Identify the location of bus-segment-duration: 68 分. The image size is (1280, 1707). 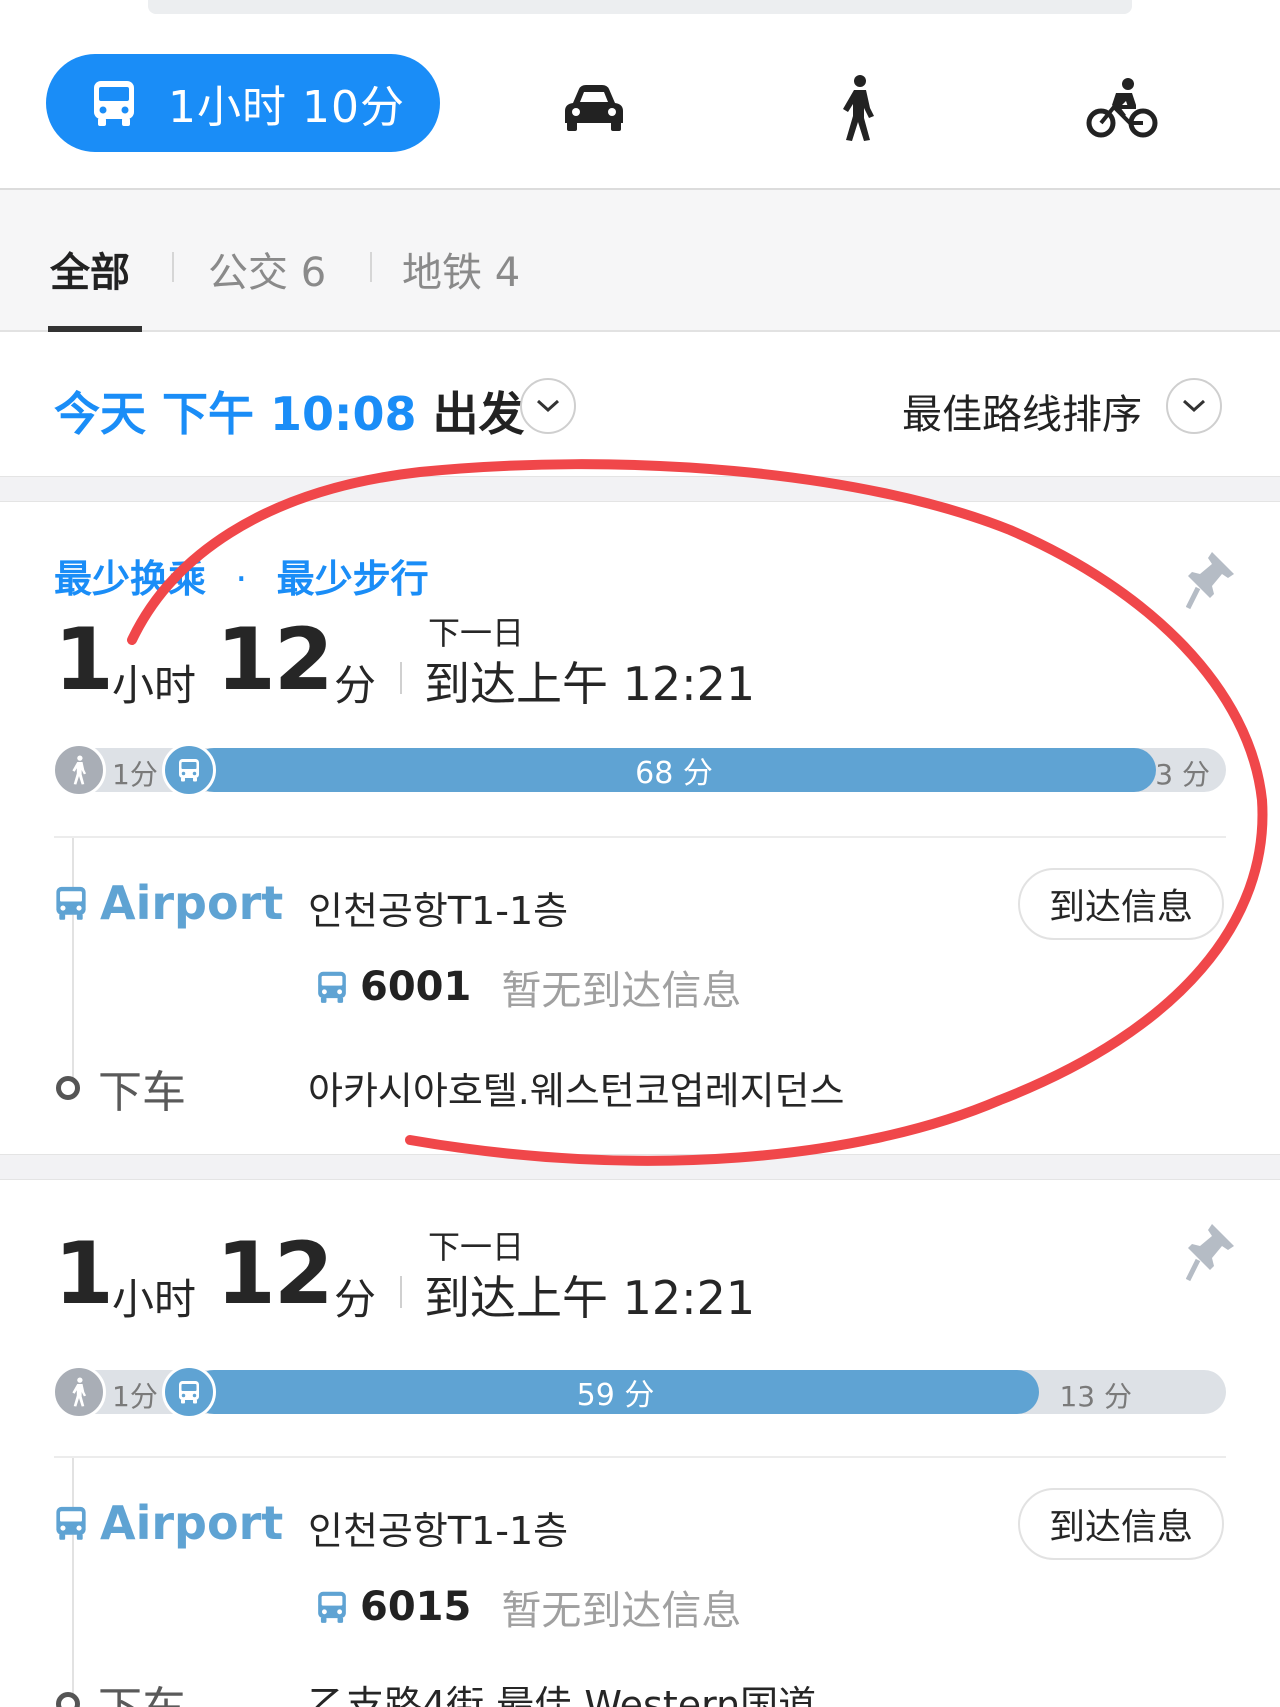
(674, 773).